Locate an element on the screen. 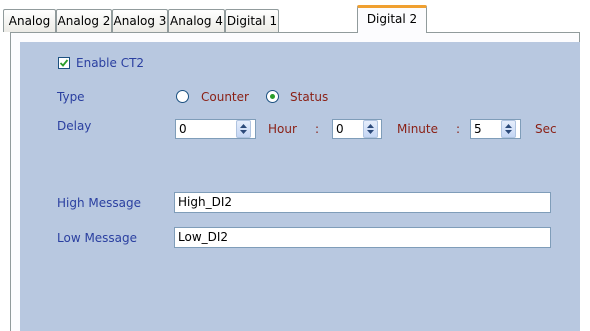  tab-analog-3: Analog 3 is located at coordinates (140, 20).